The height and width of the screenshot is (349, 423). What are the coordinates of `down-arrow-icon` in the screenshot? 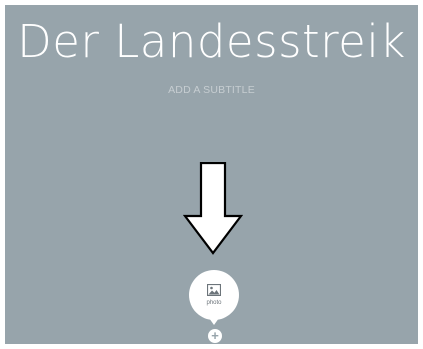 It's located at (213, 208).